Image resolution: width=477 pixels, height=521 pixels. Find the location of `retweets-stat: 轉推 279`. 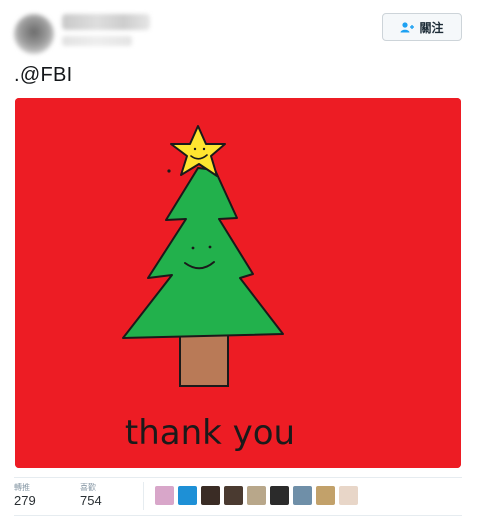

retweets-stat: 轉推 279 is located at coordinates (25, 495).